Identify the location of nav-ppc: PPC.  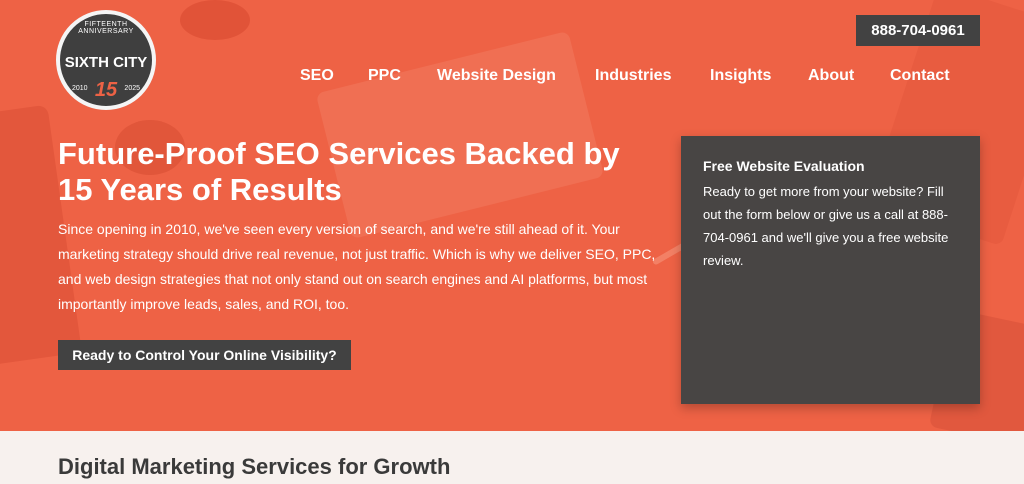
(384, 76).